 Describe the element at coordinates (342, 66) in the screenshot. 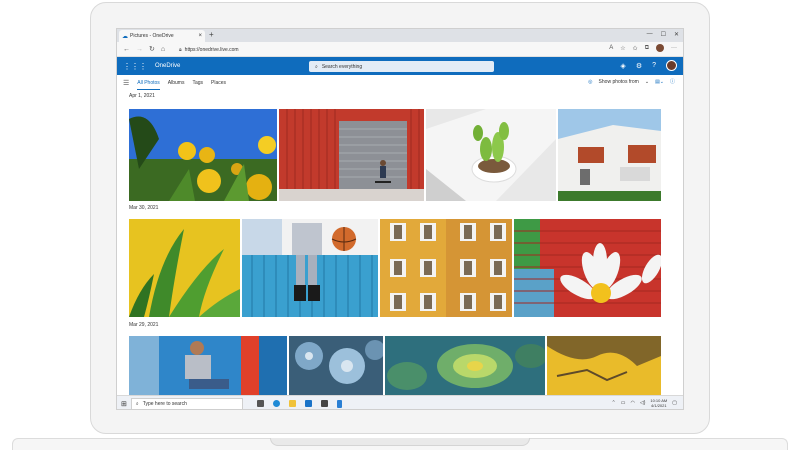

I see `search-placeholder: Search everything` at that location.